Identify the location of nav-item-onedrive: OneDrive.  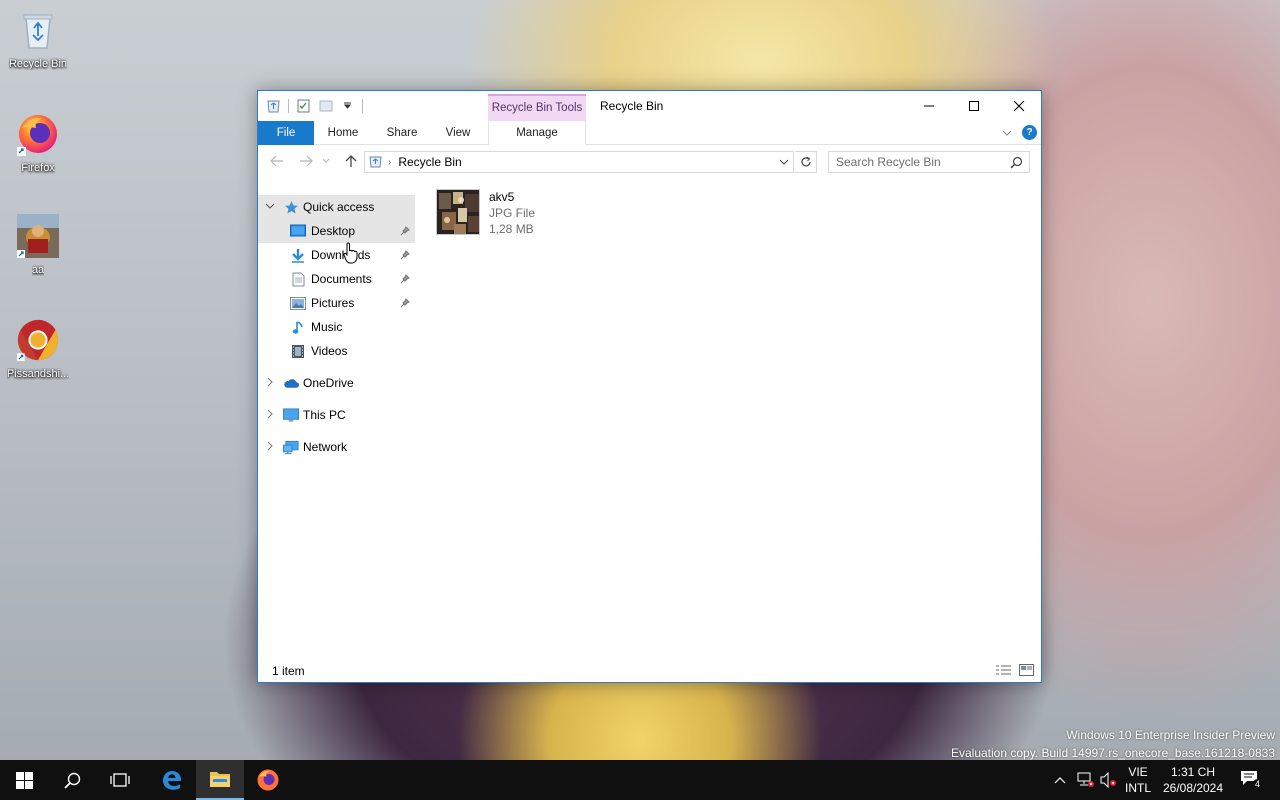
(336, 383).